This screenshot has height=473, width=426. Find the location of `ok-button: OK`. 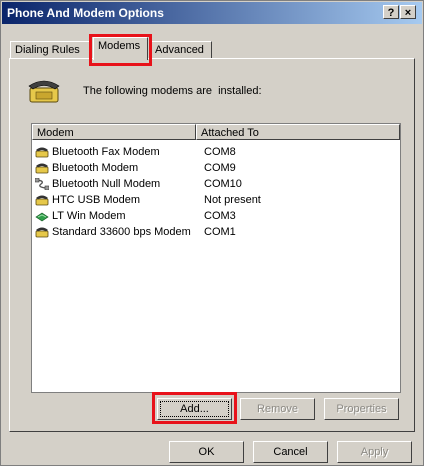

ok-button: OK is located at coordinates (206, 452).